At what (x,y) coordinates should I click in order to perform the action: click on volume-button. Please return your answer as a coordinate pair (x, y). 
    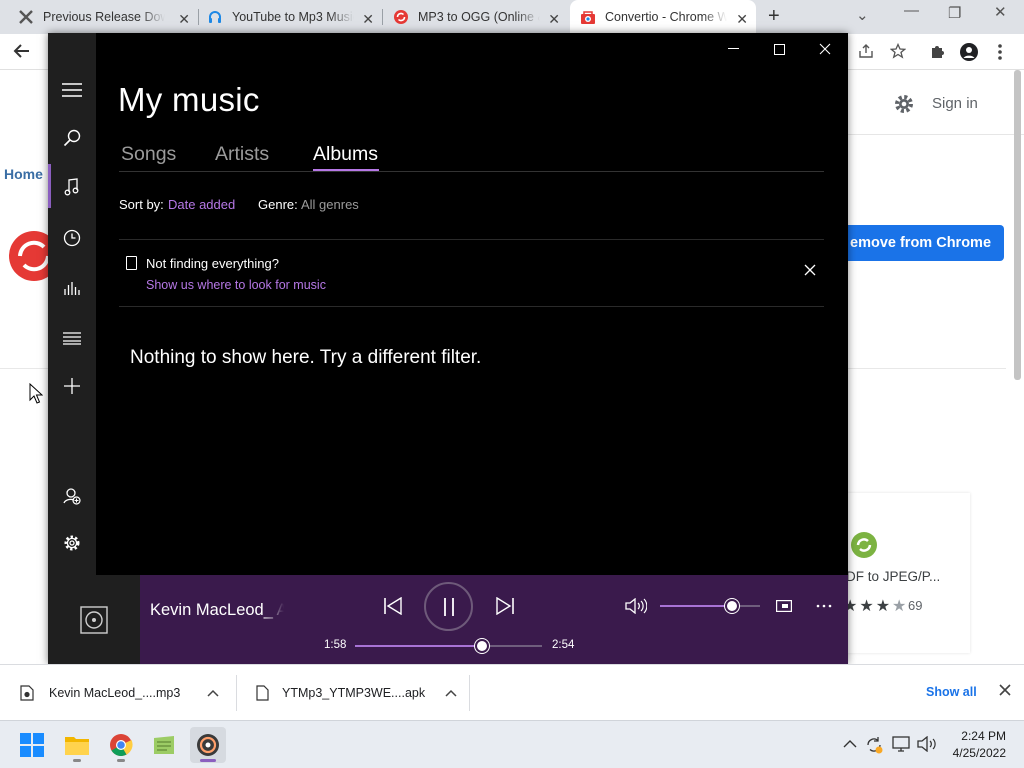
    Looking at the image, I should click on (636, 606).